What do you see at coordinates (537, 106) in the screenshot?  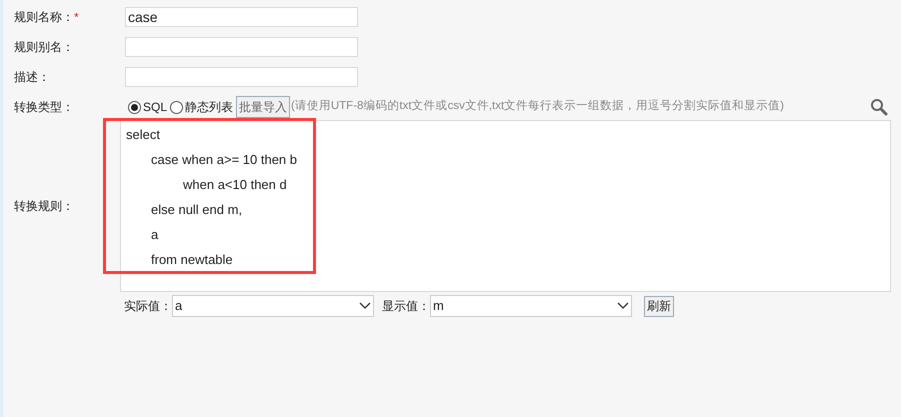 I see `hint-text: (请使用UTF-8编码的txt文件或csv文件,txt文件每行表示一组数据，用逗号分割实际值和显示值)` at bounding box center [537, 106].